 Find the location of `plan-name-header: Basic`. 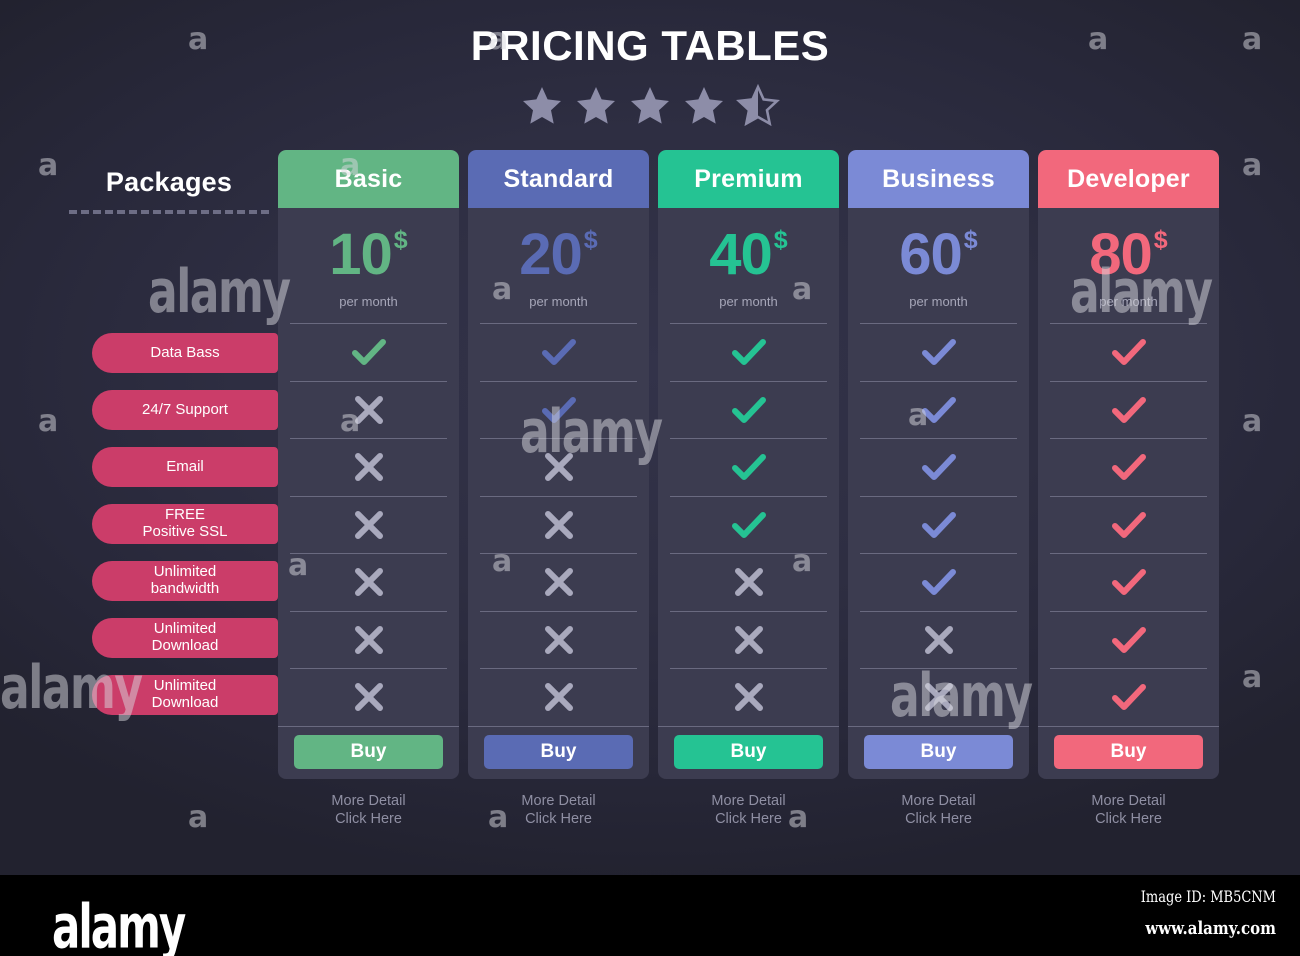

plan-name-header: Basic is located at coordinates (368, 179).